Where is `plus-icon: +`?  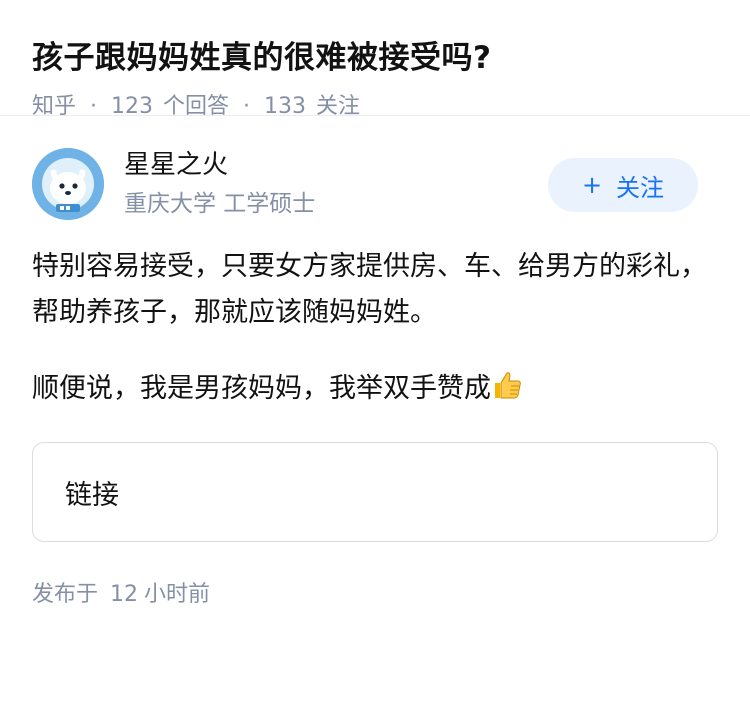 plus-icon: + is located at coordinates (592, 185).